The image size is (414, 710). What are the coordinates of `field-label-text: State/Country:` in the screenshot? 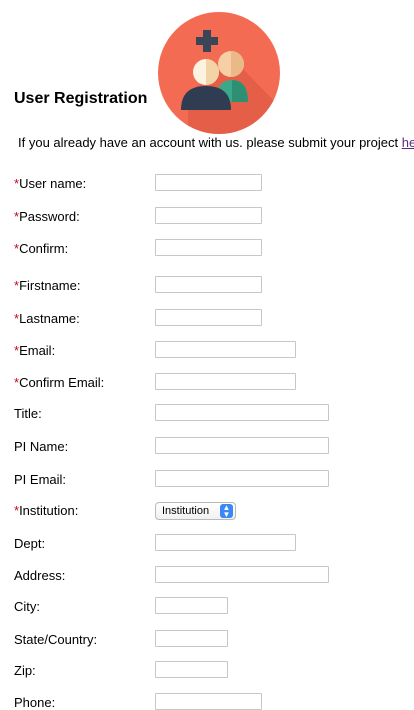 It's located at (56, 639).